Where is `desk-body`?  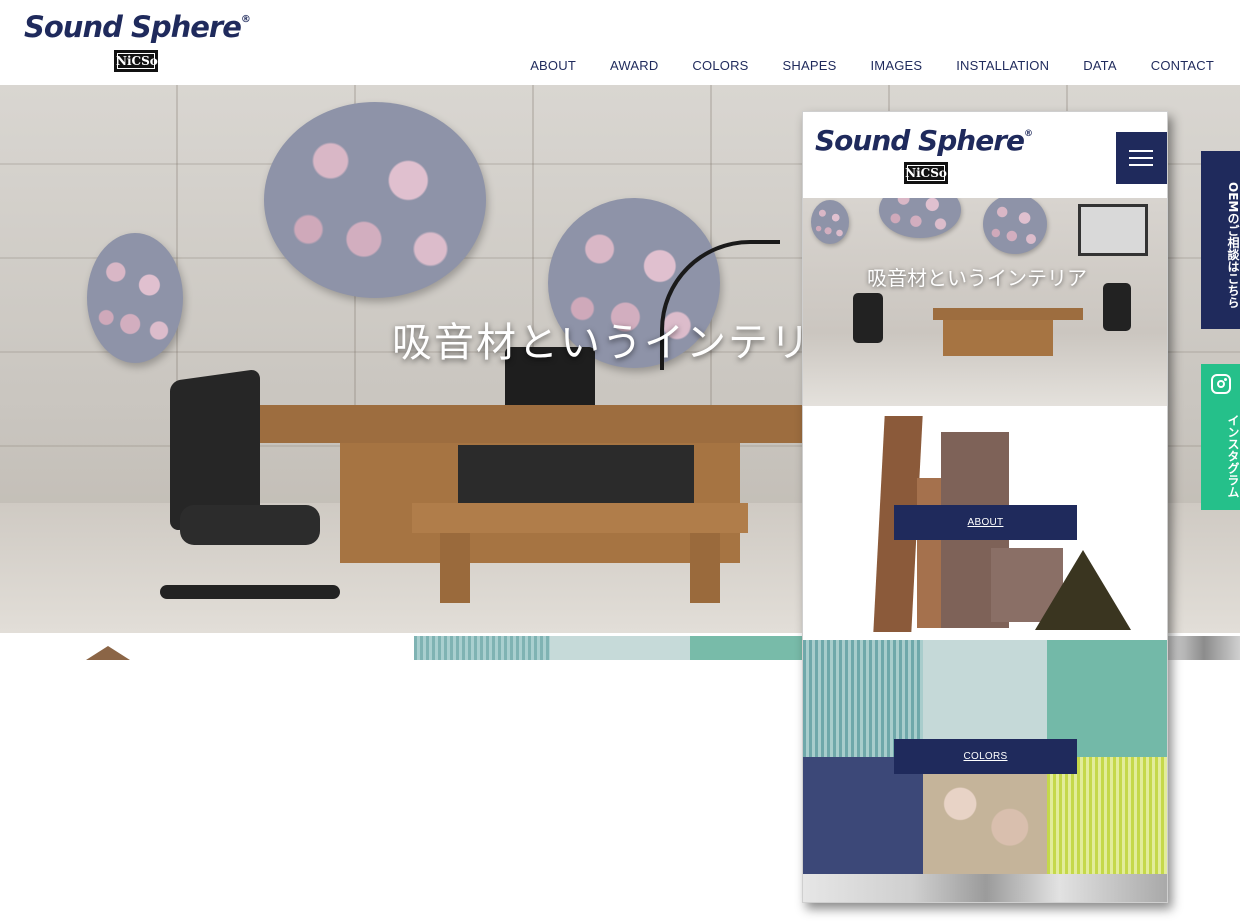
desk-body is located at coordinates (998, 338).